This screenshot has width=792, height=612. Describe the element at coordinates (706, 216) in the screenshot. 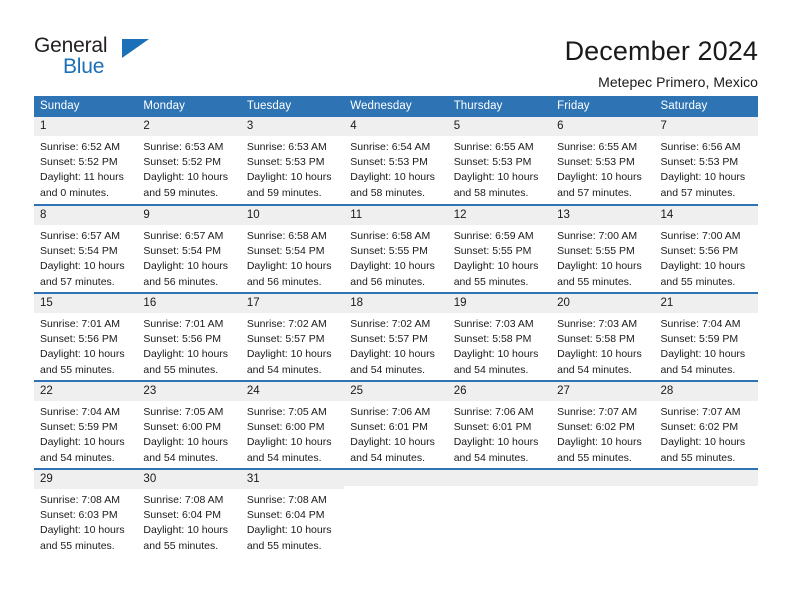

I see `day-number: 14` at that location.